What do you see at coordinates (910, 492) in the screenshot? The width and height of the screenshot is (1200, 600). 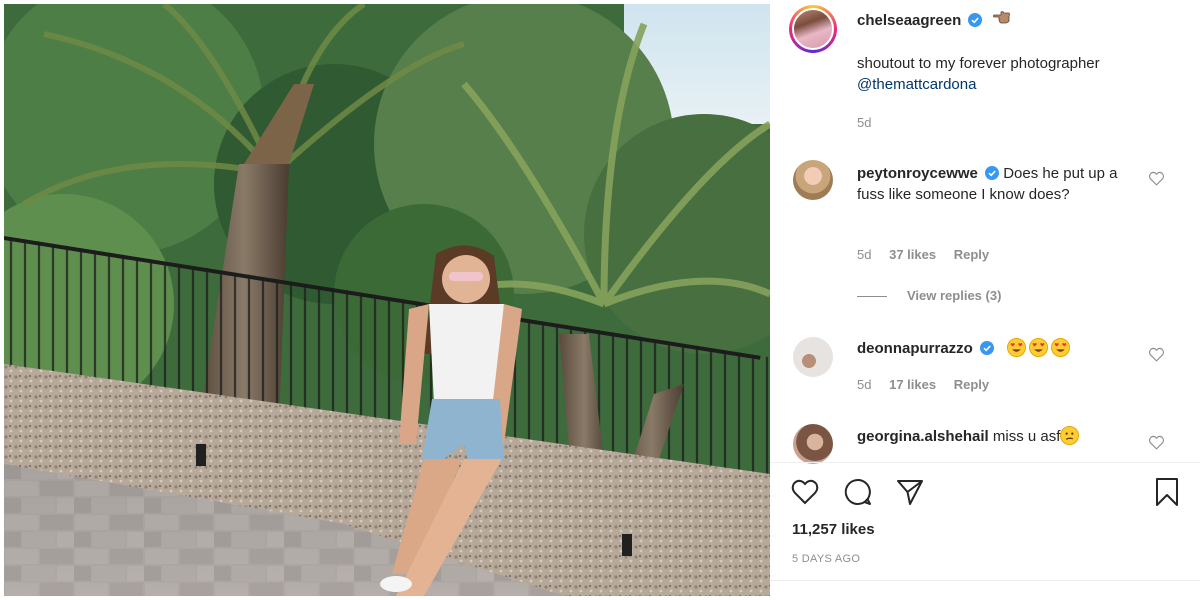 I see `share-icon` at bounding box center [910, 492].